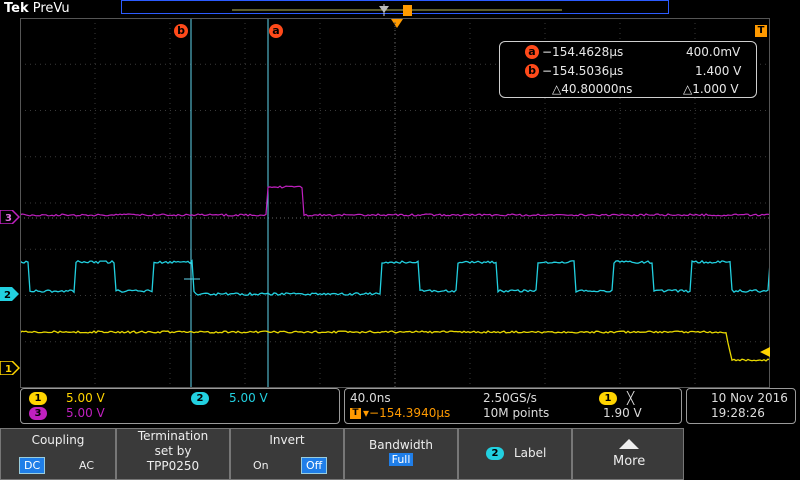 This screenshot has height=480, width=800. Describe the element at coordinates (395, 7) in the screenshot. I see `record-overview` at that location.